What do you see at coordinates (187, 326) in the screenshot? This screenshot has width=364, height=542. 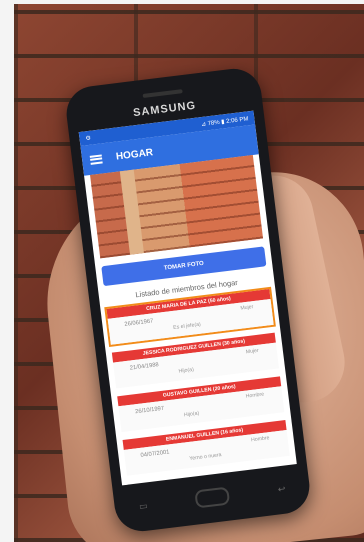 I see `member-relation: Es el jefe(a)` at bounding box center [187, 326].